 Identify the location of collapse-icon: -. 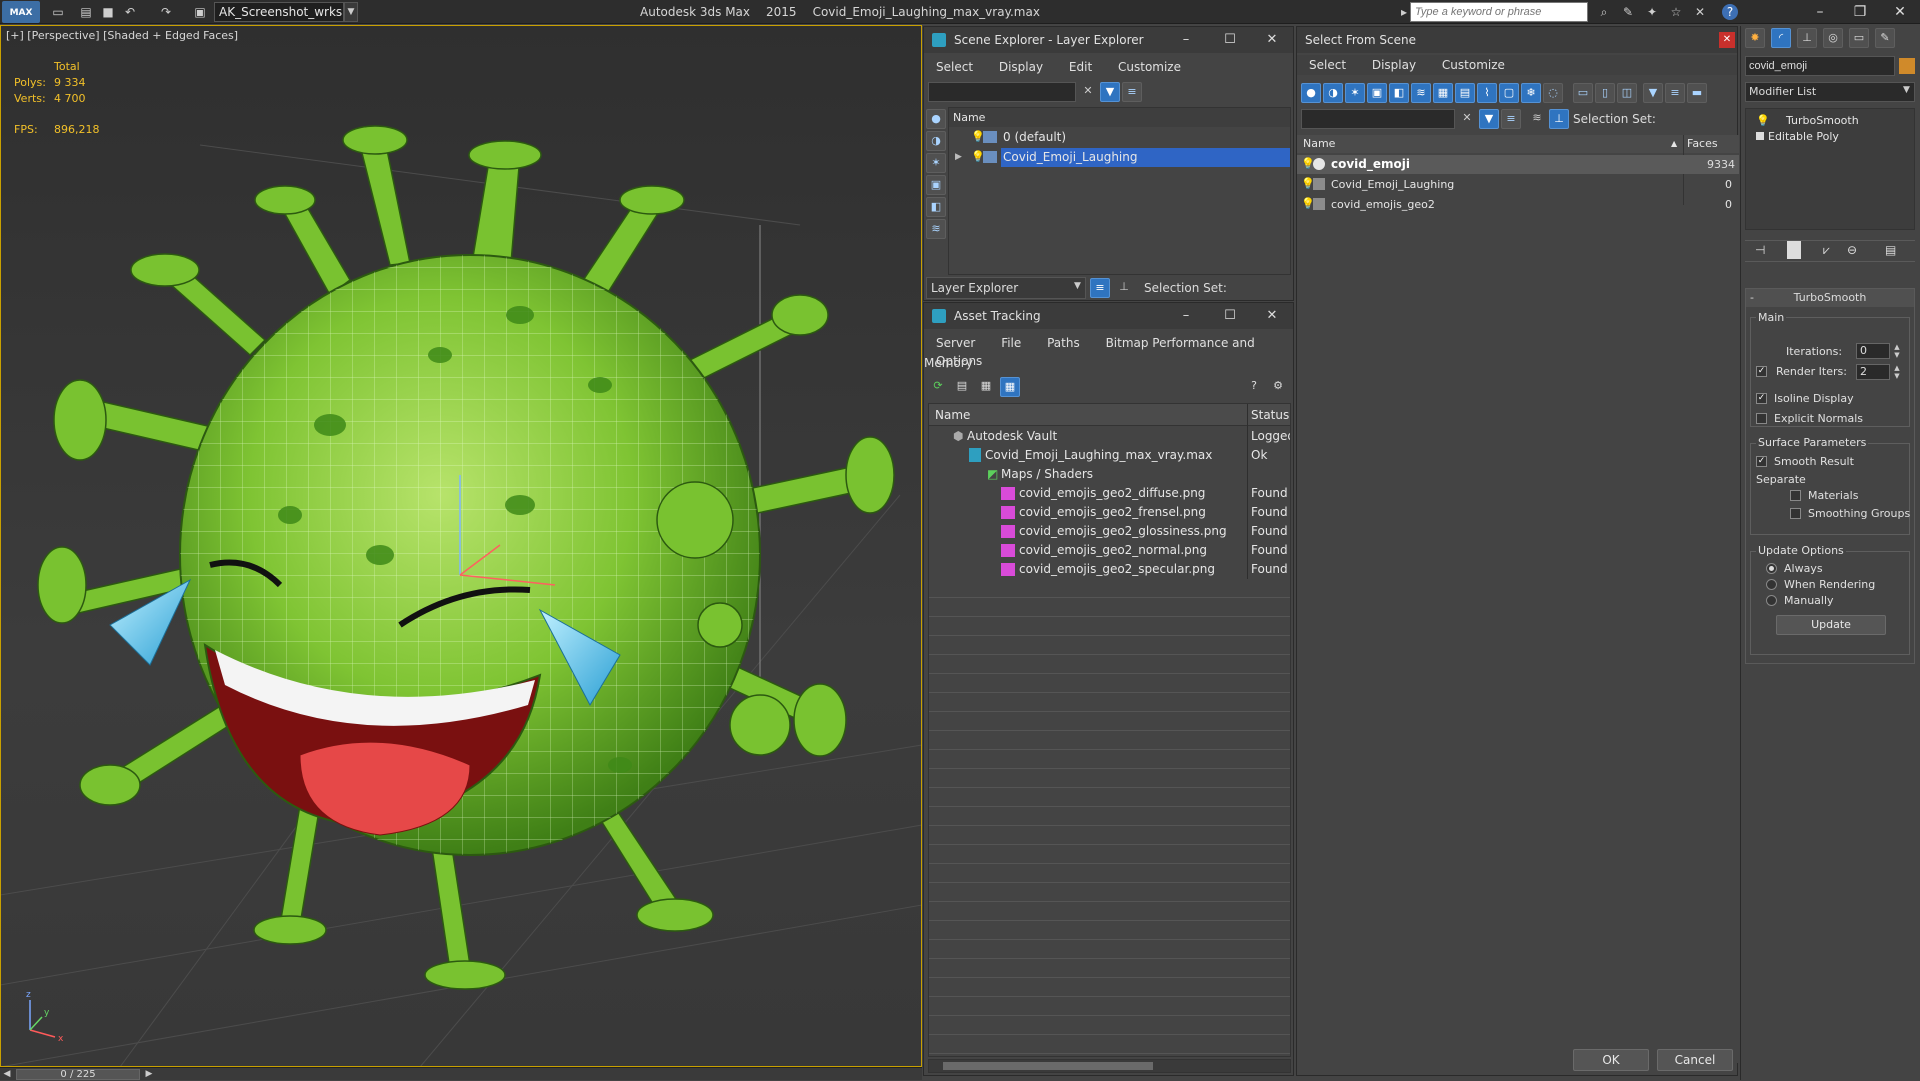
(1752, 298).